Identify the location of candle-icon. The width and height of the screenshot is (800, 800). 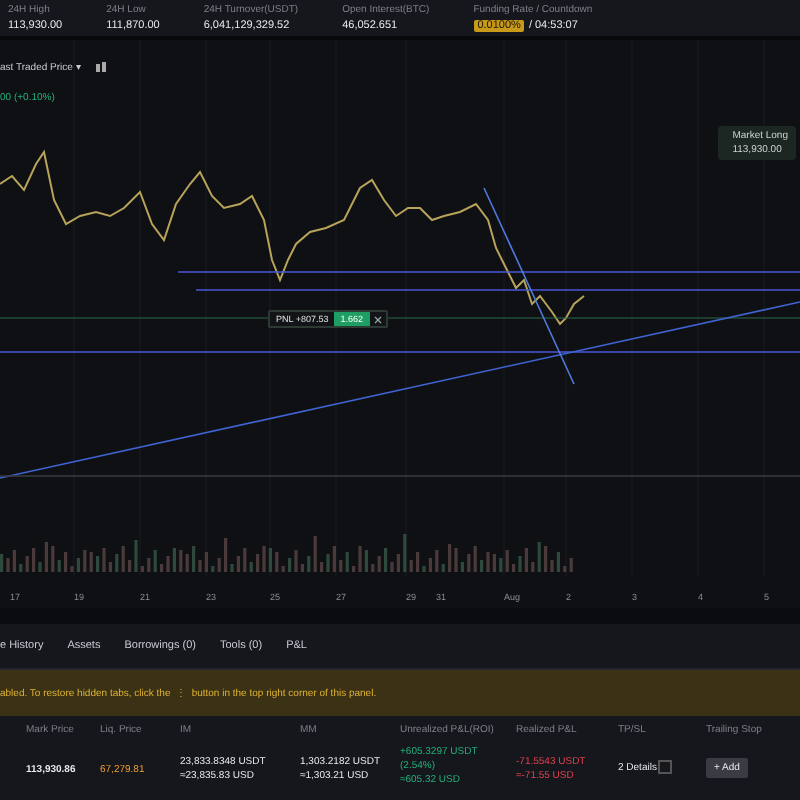
(101, 67).